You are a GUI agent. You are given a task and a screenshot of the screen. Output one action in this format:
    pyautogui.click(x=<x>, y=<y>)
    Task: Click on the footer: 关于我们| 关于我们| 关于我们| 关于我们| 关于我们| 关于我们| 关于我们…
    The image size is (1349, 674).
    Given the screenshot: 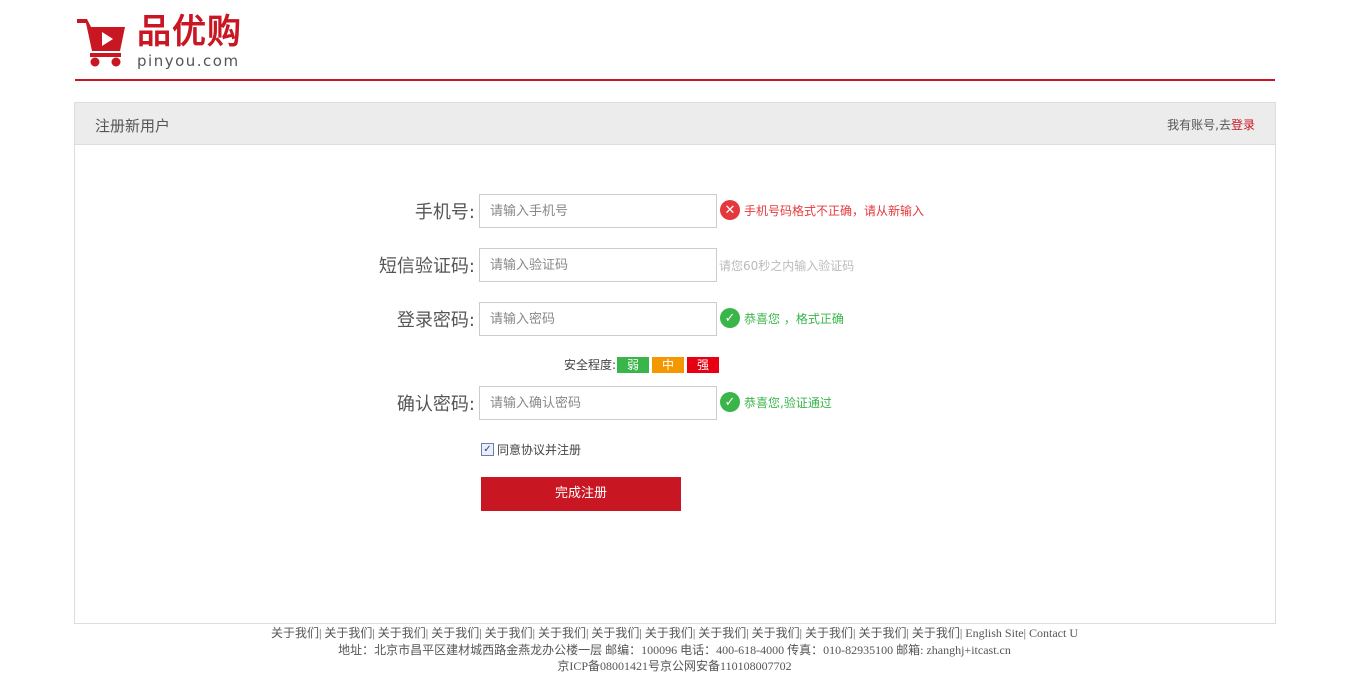 What is the action you would take?
    pyautogui.click(x=674, y=649)
    